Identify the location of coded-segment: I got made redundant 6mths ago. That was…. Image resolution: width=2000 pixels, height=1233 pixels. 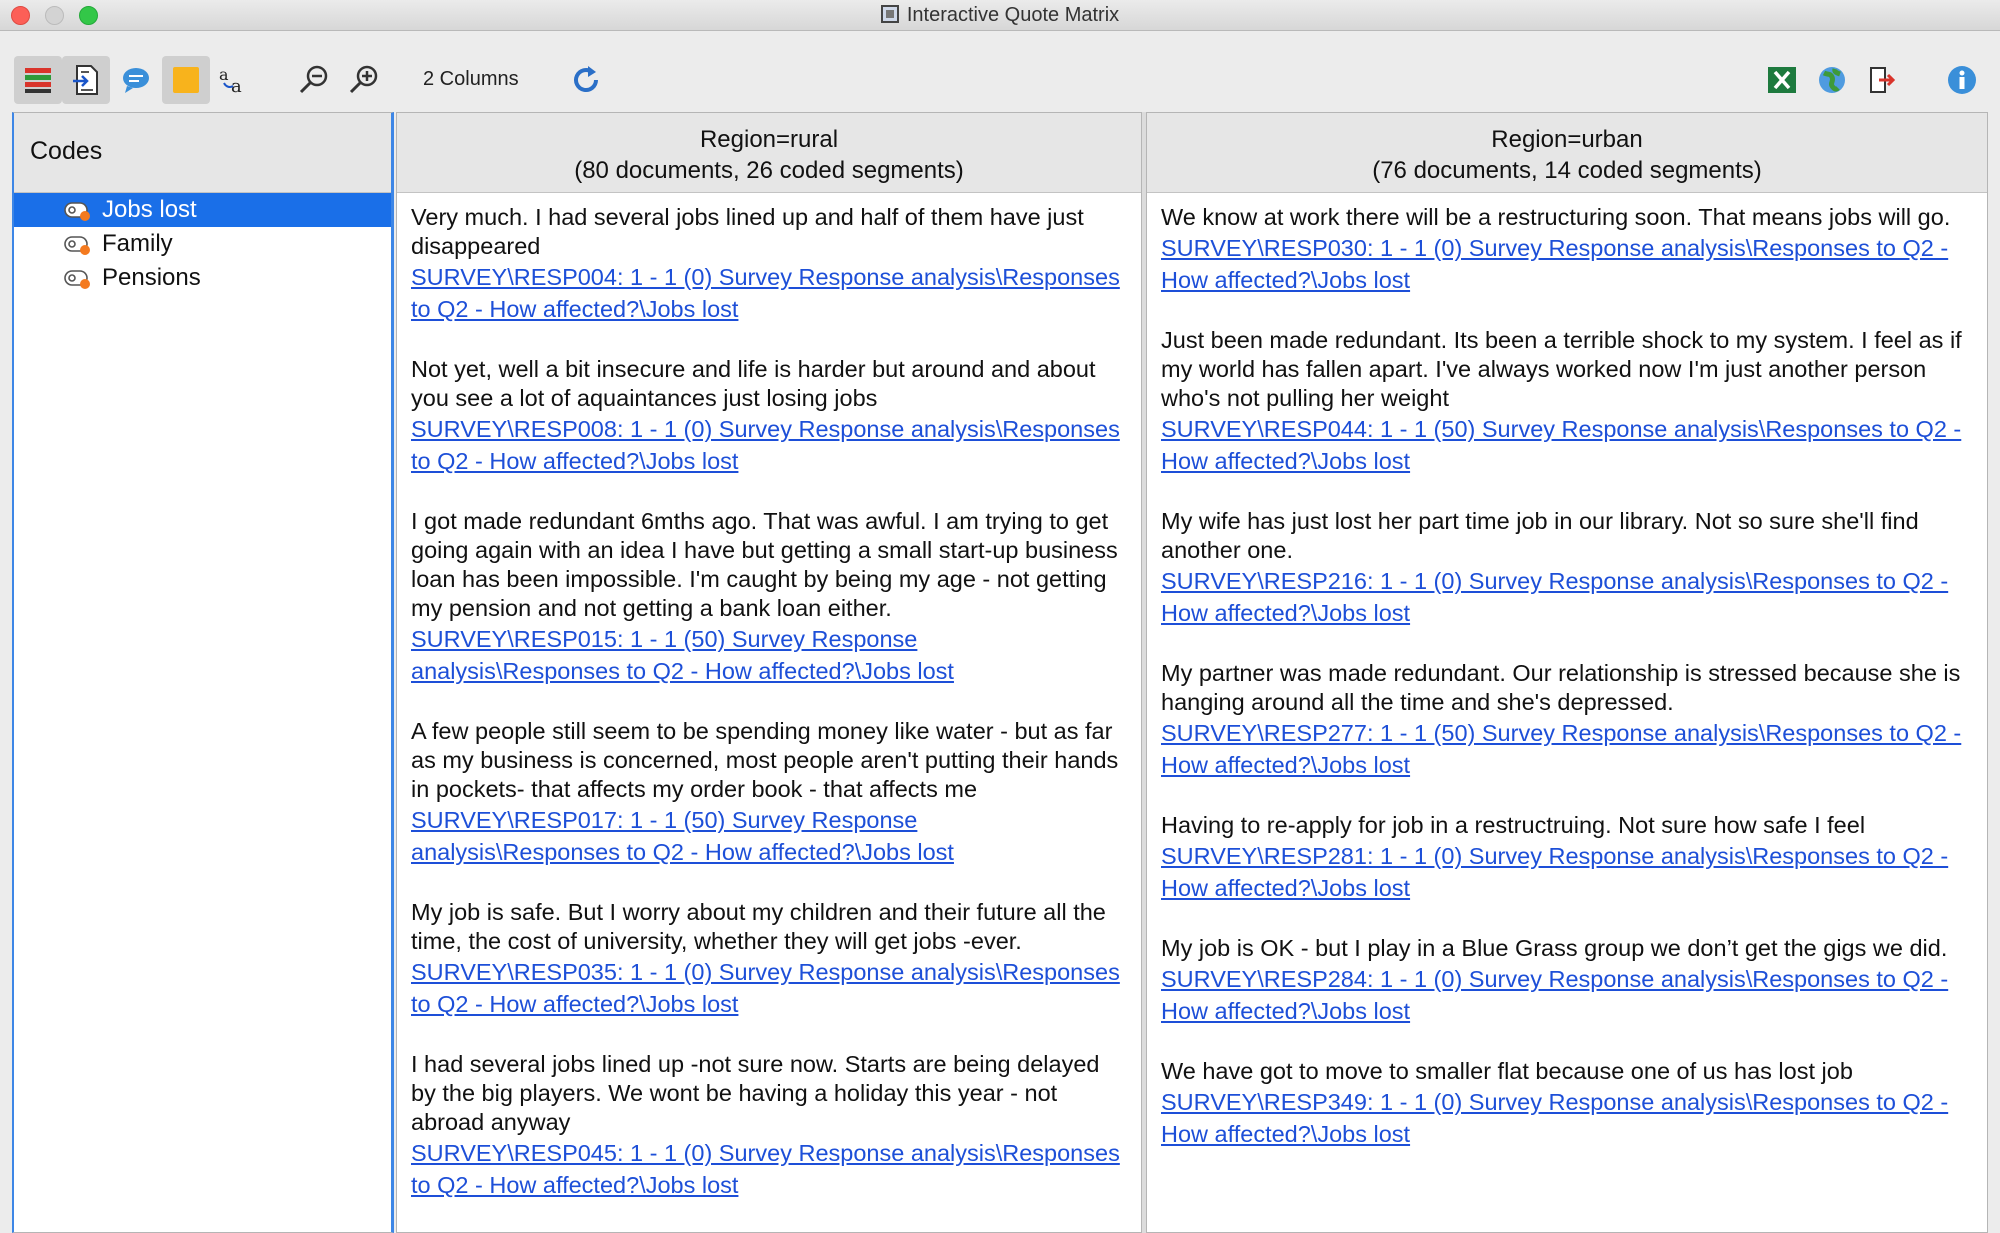
(770, 597).